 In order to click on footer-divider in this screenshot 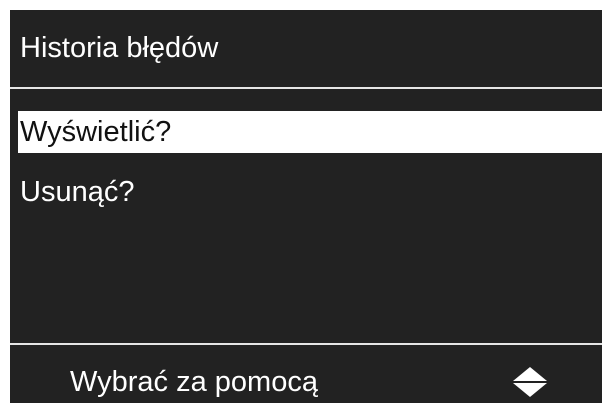, I will do `click(306, 344)`.